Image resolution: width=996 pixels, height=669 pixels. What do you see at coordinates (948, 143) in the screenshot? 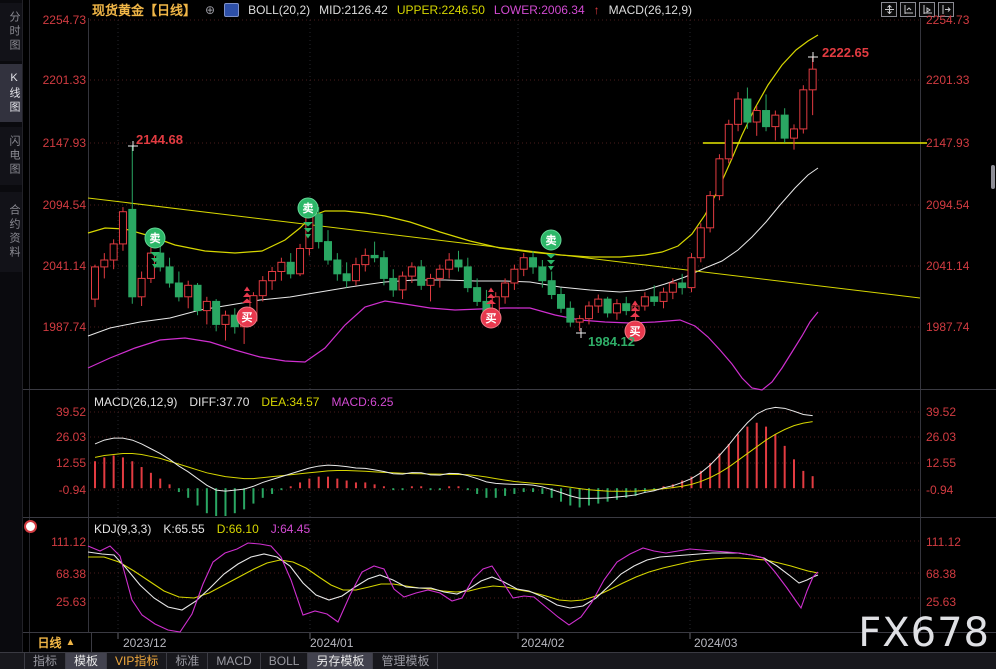
I see `y-axis-label-right: 2147.93` at bounding box center [948, 143].